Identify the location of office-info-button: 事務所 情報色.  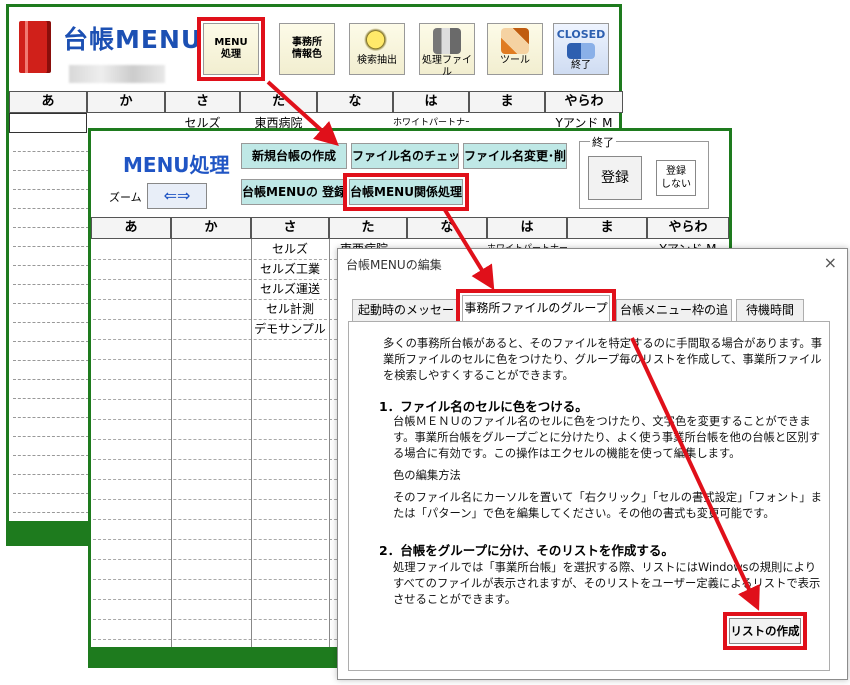
(307, 49).